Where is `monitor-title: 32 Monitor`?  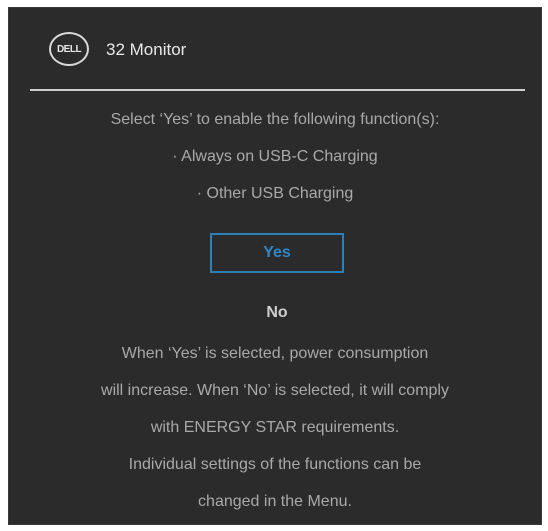 monitor-title: 32 Monitor is located at coordinates (146, 49).